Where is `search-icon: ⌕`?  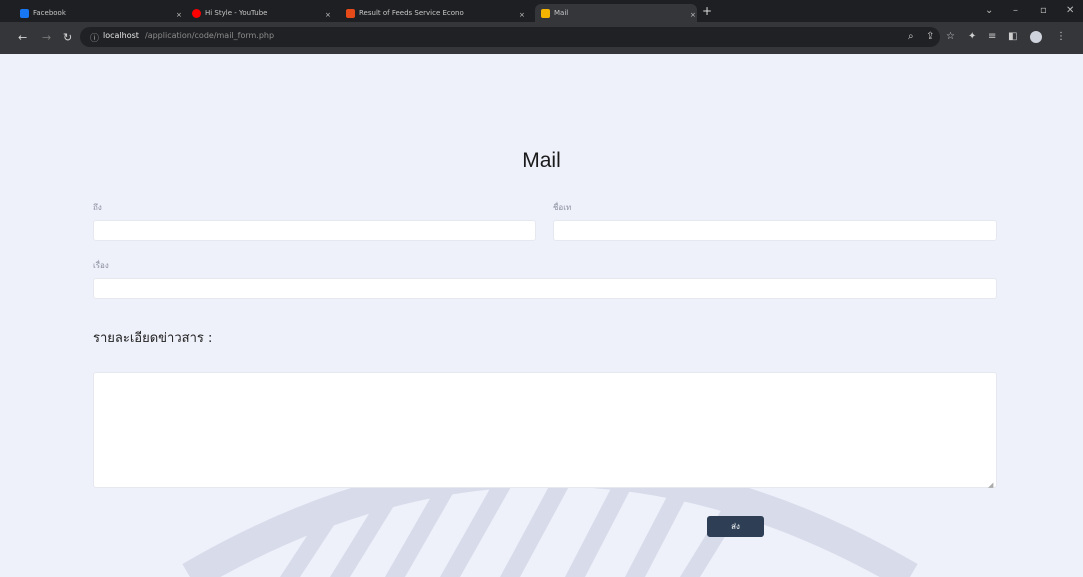
search-icon: ⌕ is located at coordinates (911, 37).